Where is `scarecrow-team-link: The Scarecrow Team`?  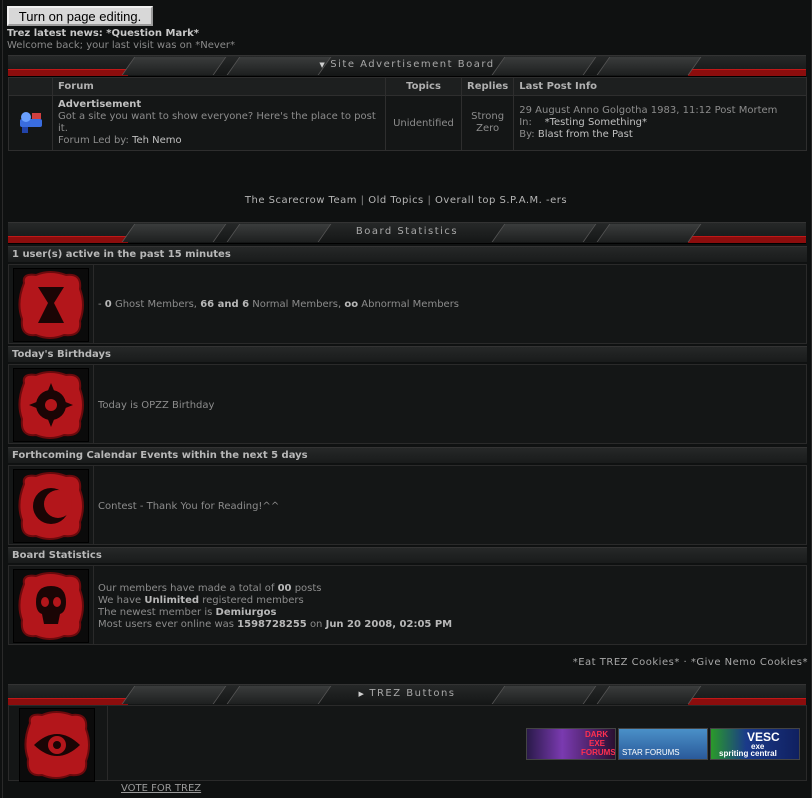
scarecrow-team-link: The Scarecrow Team is located at coordinates (301, 200).